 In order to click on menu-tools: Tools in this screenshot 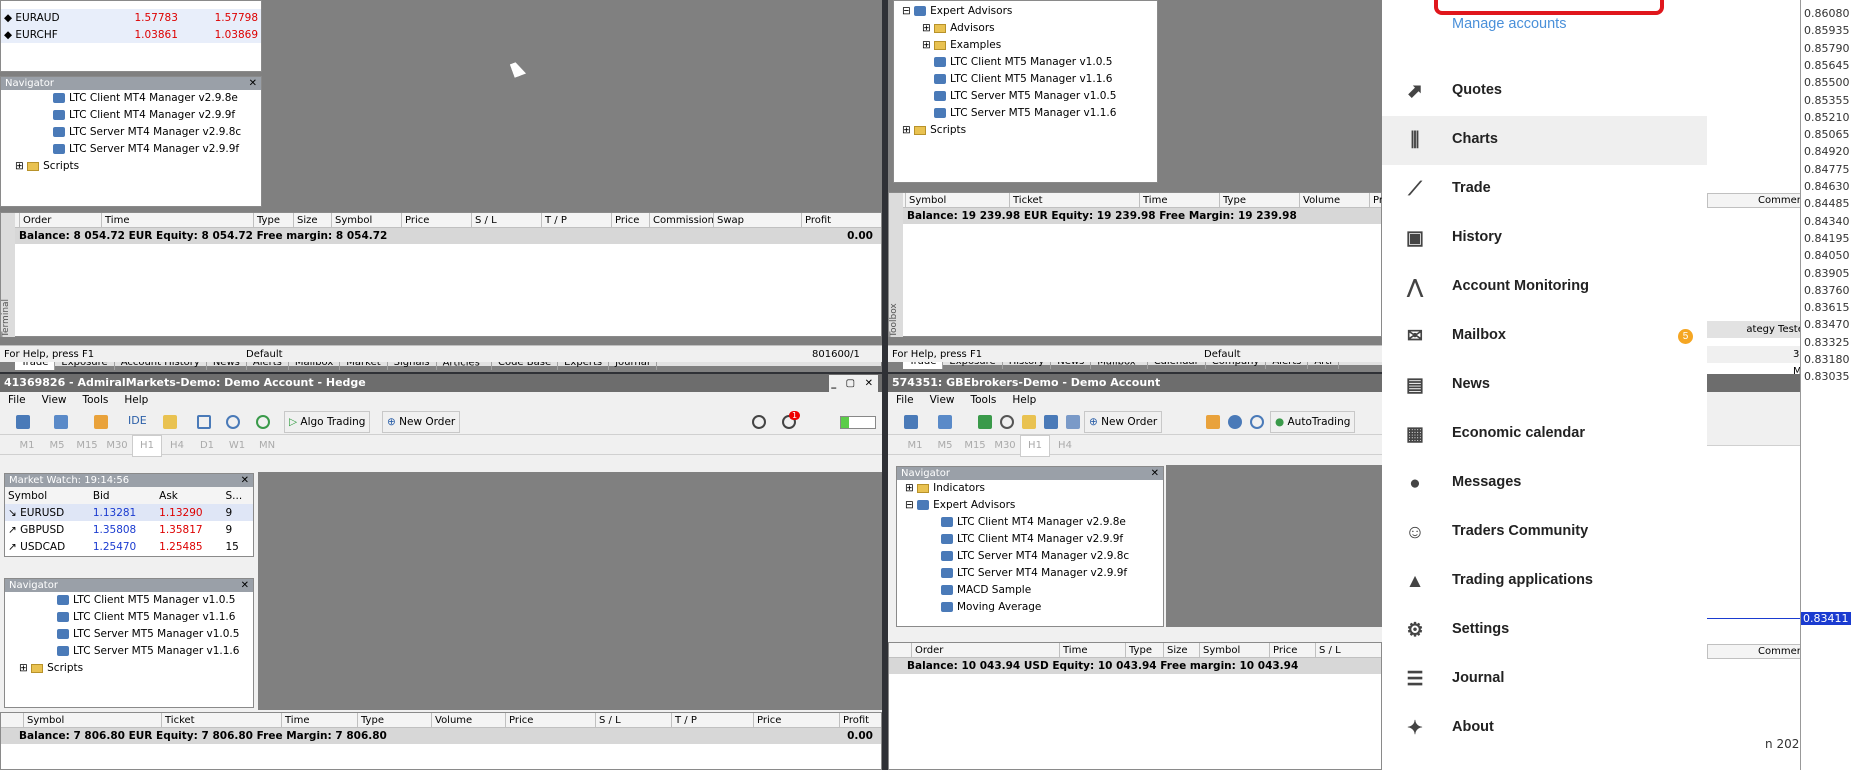, I will do `click(984, 400)`.